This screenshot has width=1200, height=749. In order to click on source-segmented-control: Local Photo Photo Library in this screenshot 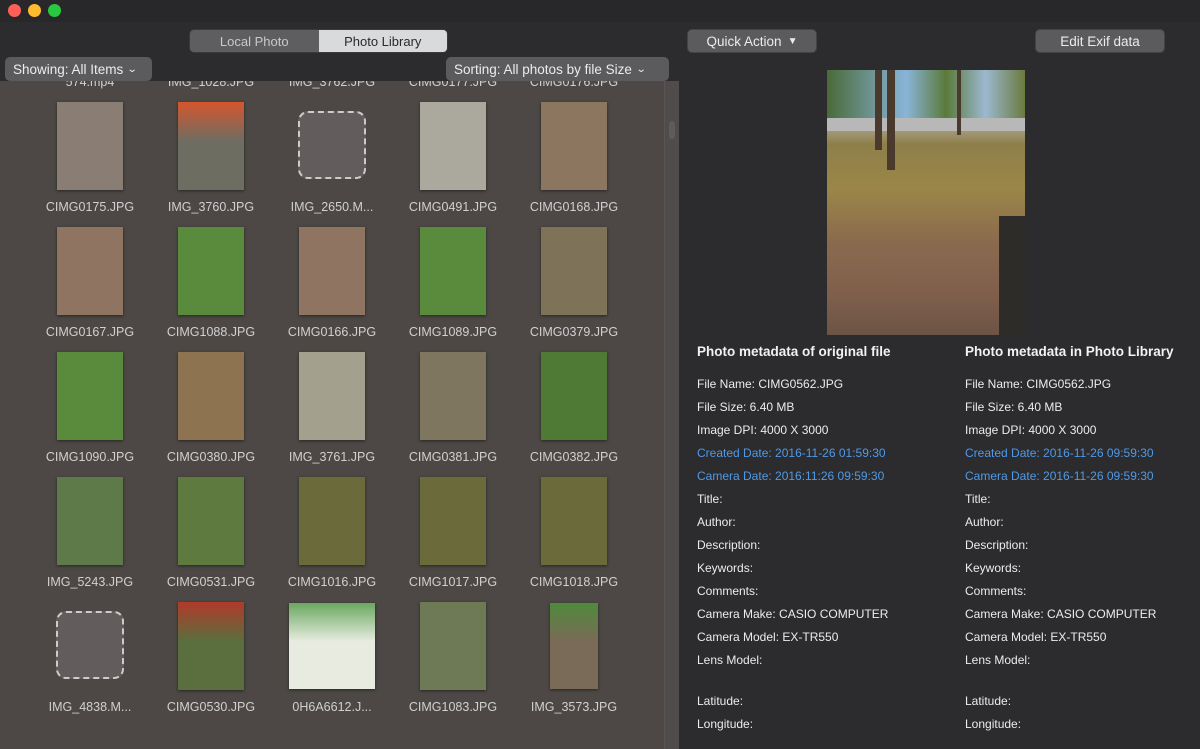, I will do `click(318, 41)`.